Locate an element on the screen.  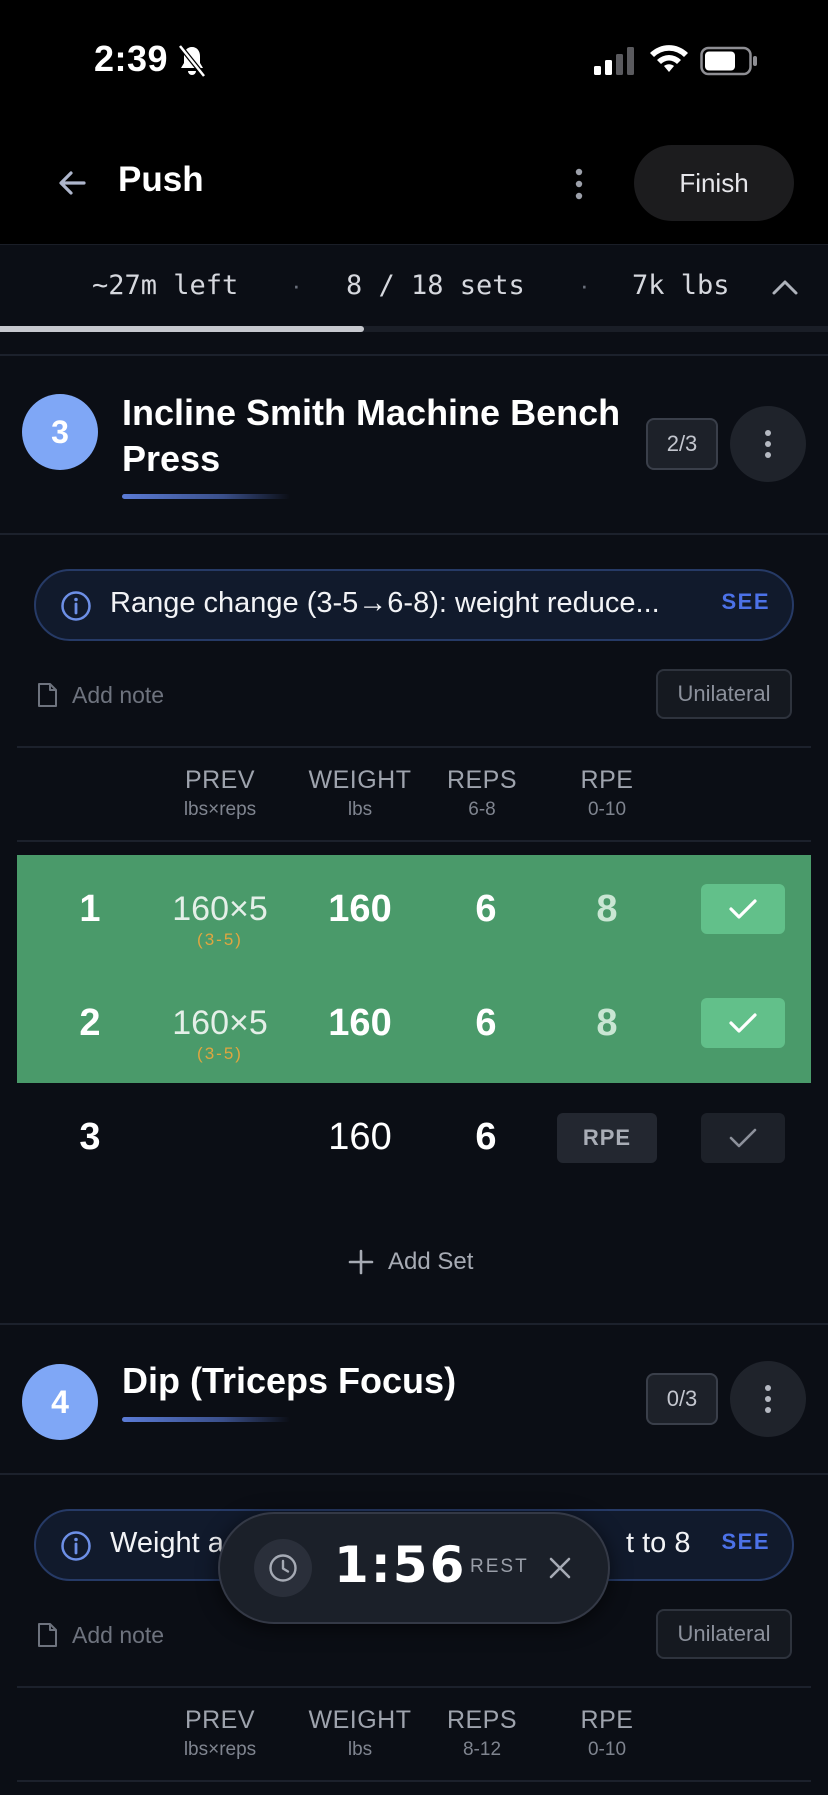
page-title: Push is located at coordinates (161, 179).